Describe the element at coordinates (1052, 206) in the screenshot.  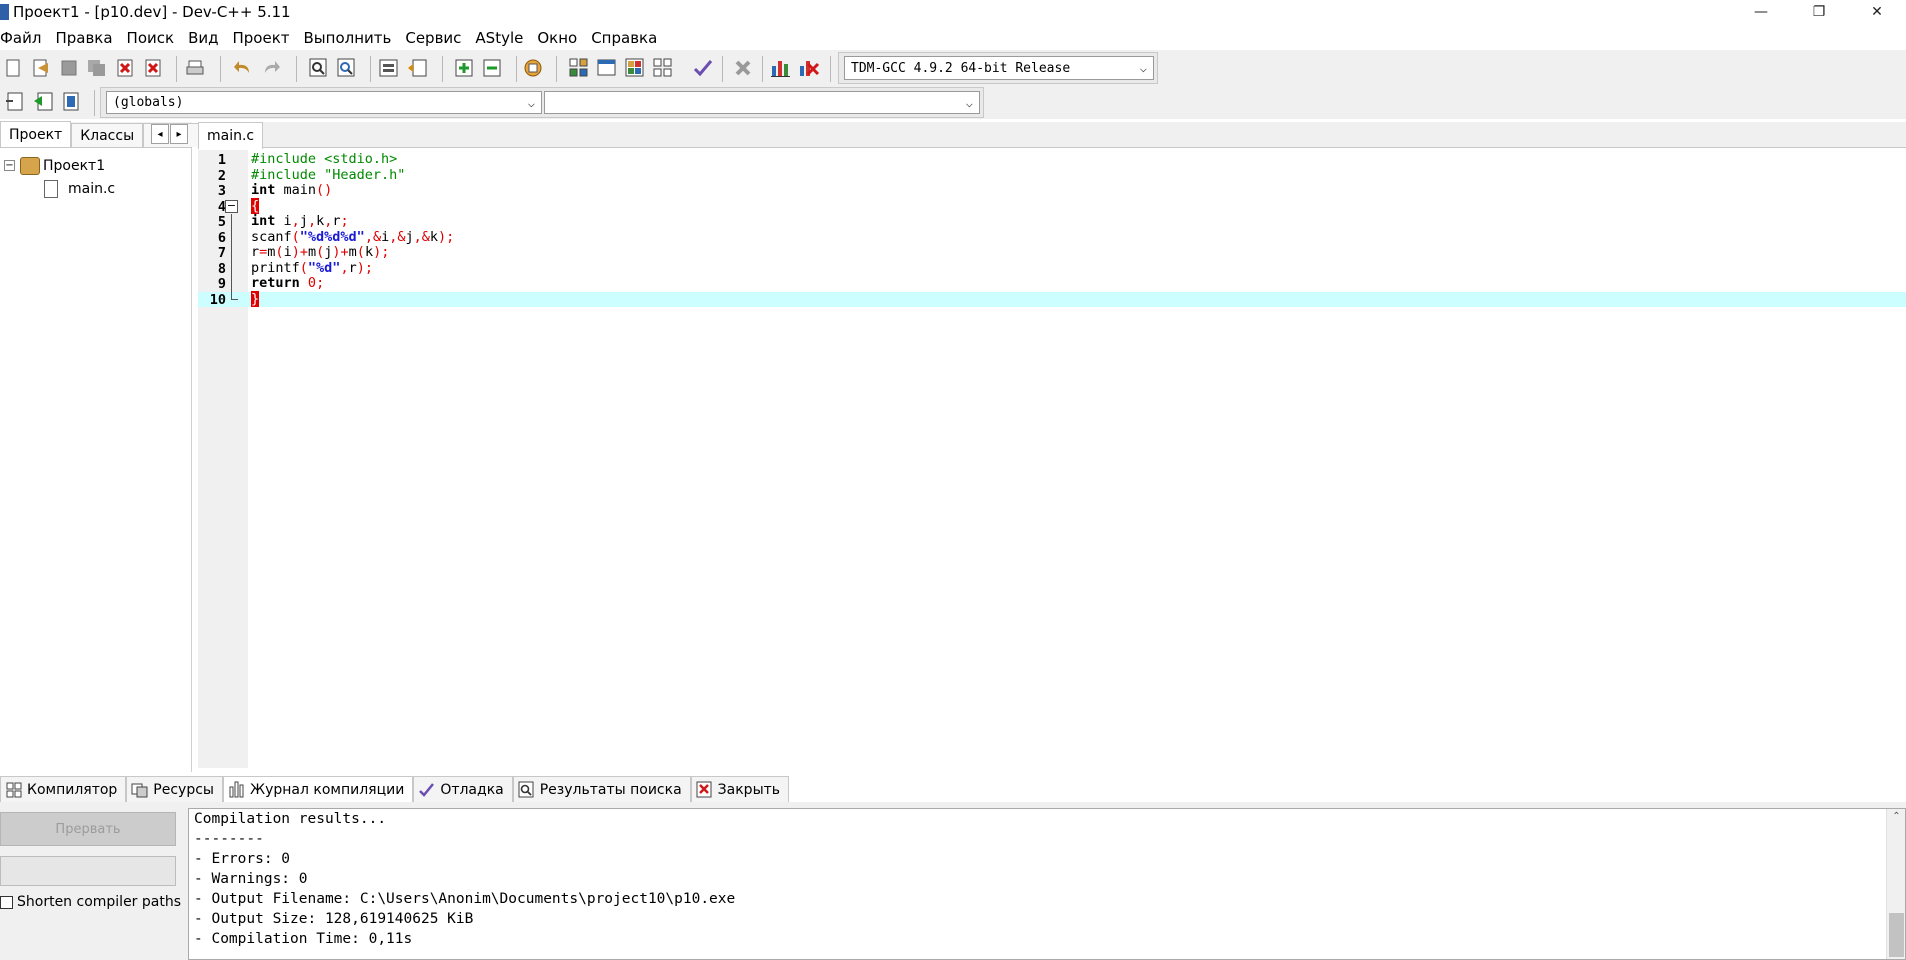
I see `code-line: 4{` at that location.